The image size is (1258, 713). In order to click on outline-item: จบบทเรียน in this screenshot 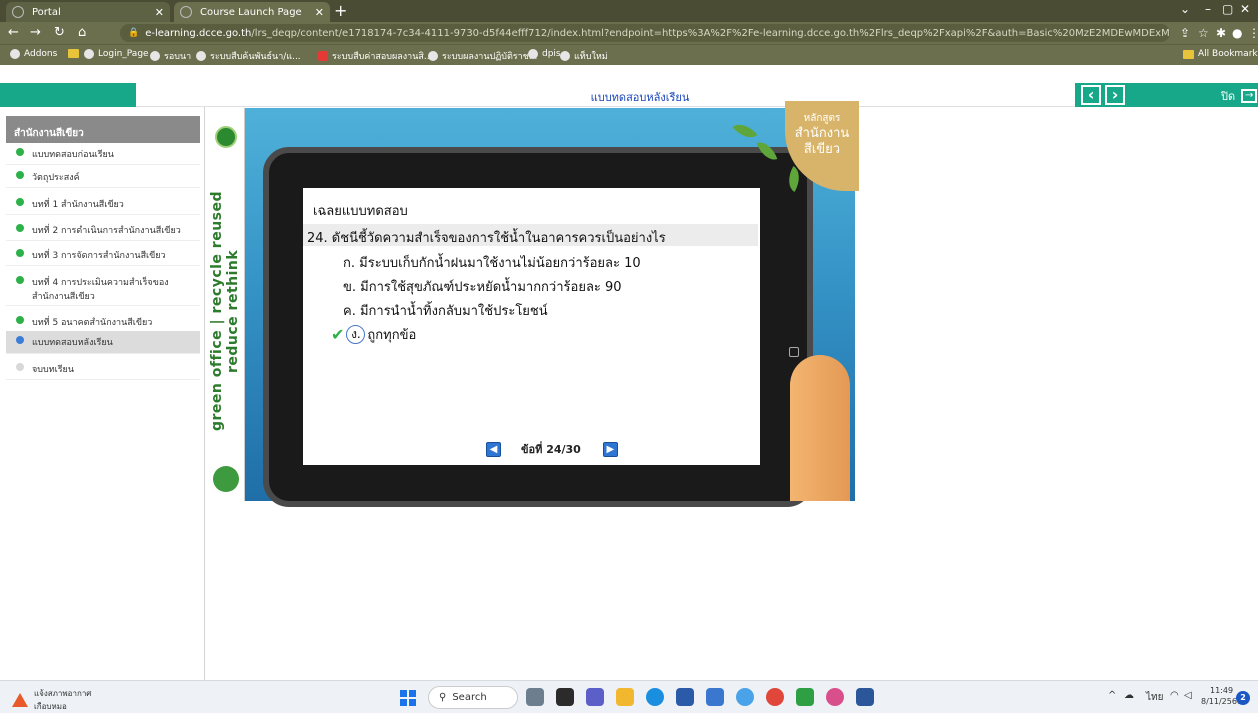, I will do `click(103, 369)`.